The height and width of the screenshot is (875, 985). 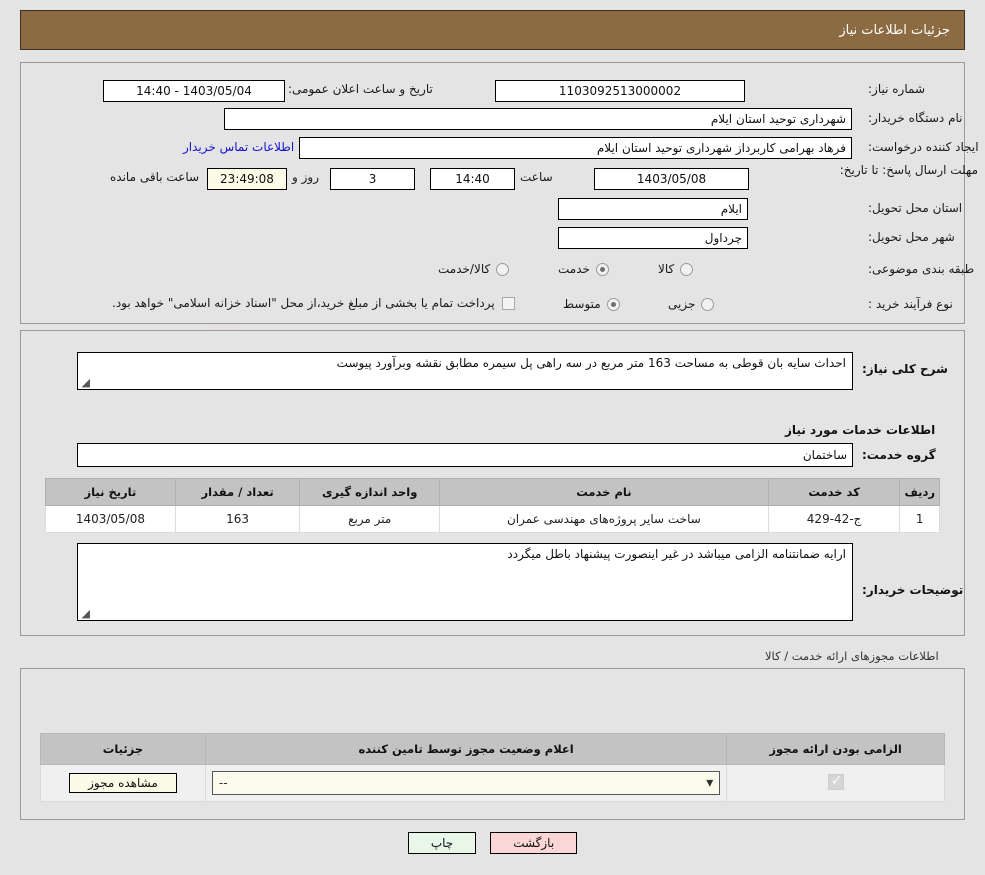 I want to click on creator-label: ایجاد کننده درخواست:, so click(x=923, y=147).